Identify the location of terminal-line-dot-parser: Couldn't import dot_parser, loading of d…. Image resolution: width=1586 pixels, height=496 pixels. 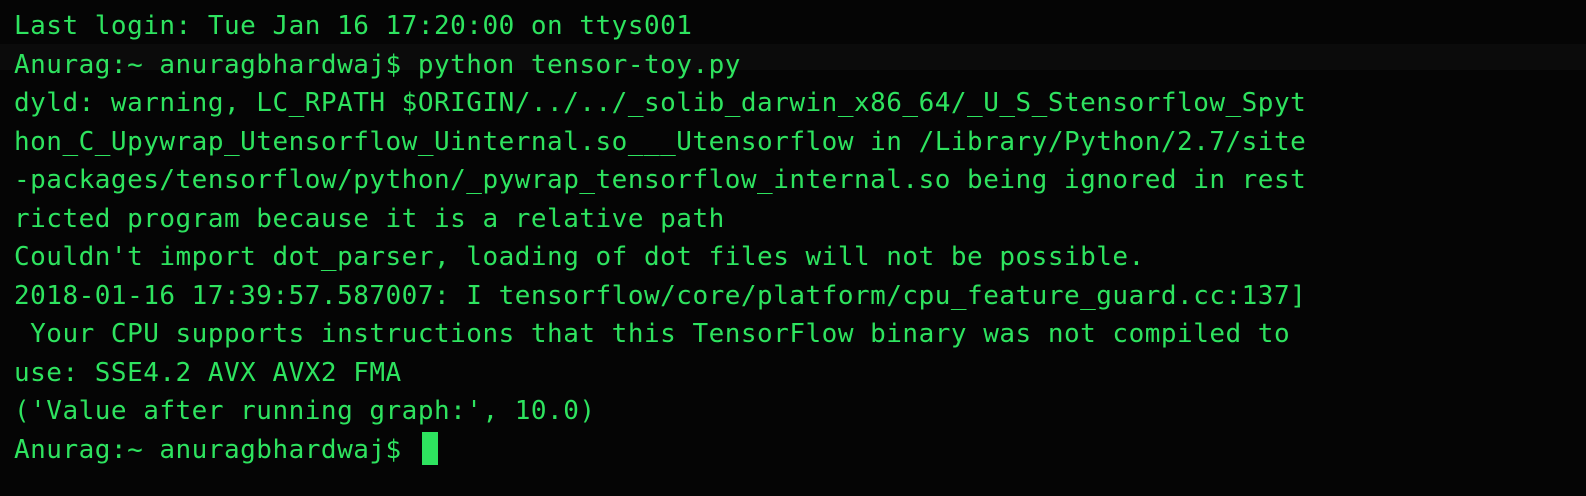
(579, 257).